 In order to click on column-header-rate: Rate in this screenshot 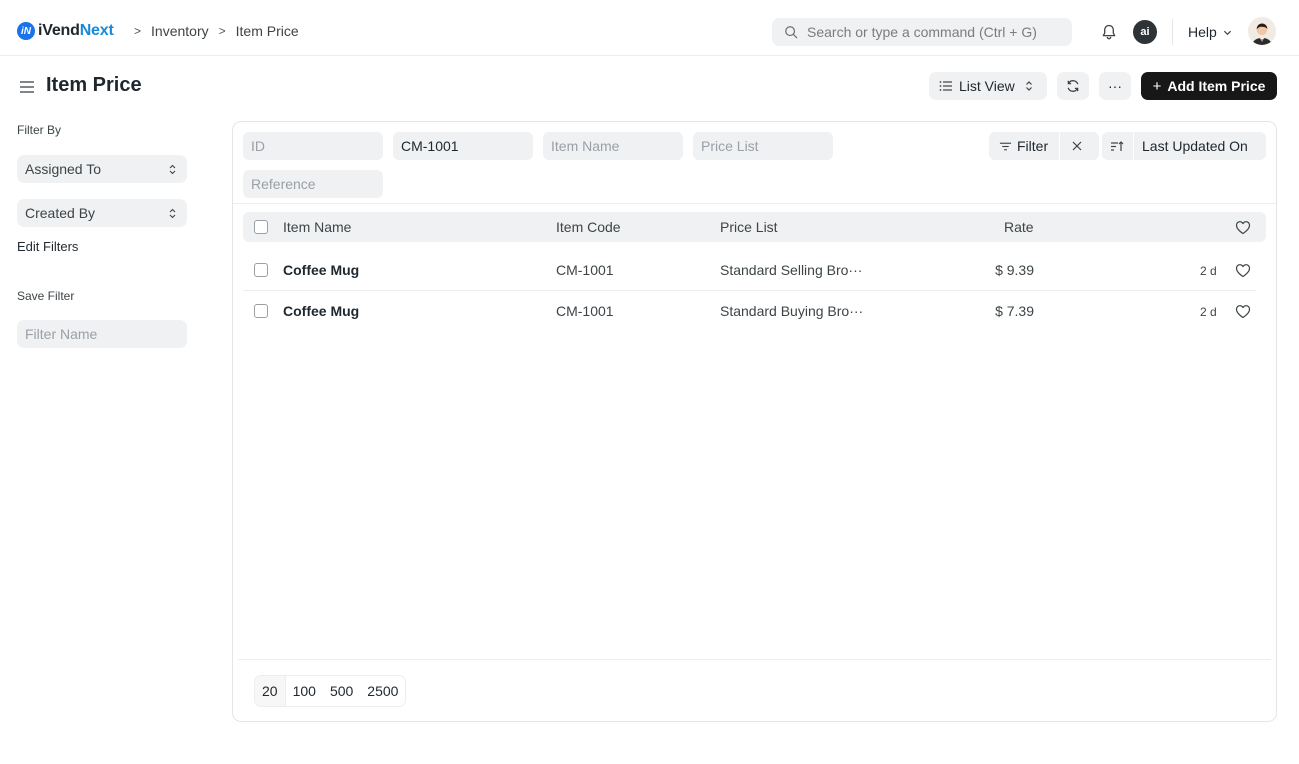, I will do `click(1019, 227)`.